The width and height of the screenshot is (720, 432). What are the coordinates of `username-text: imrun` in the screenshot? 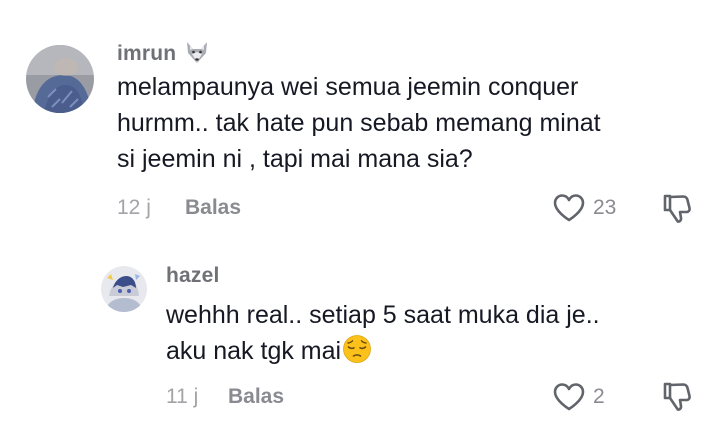 It's located at (147, 53).